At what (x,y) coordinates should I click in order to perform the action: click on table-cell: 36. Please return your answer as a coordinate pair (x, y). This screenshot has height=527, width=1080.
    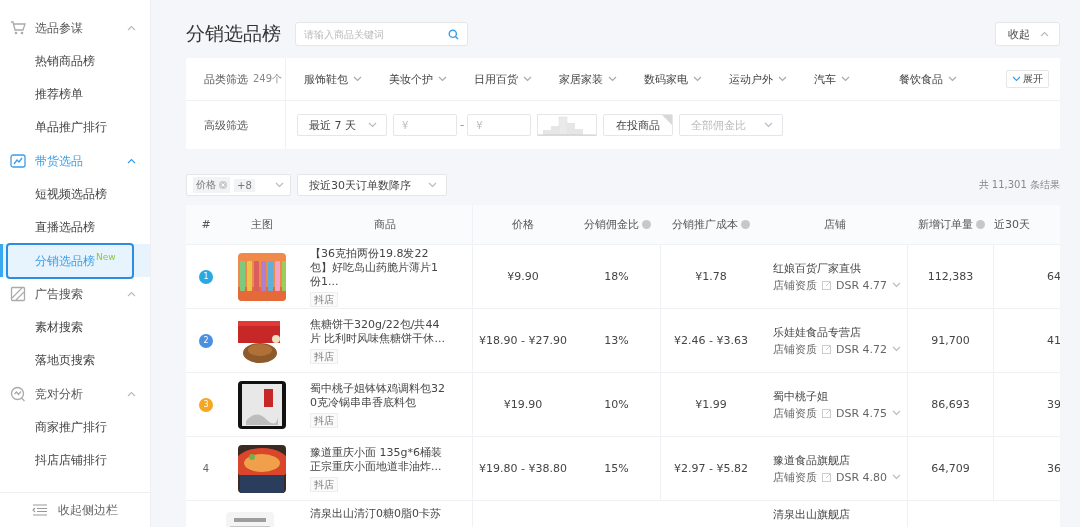
    Looking at the image, I should click on (1053, 468).